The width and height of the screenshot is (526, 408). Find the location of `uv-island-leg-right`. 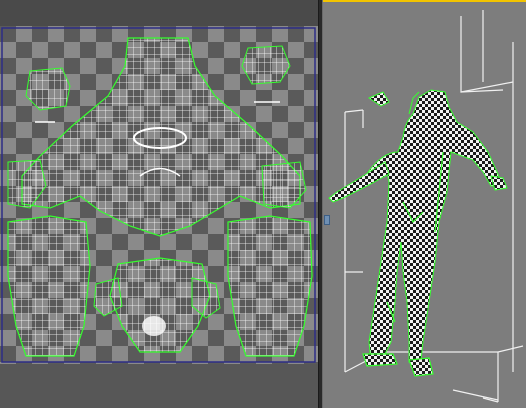

uv-island-leg-right is located at coordinates (270, 286).